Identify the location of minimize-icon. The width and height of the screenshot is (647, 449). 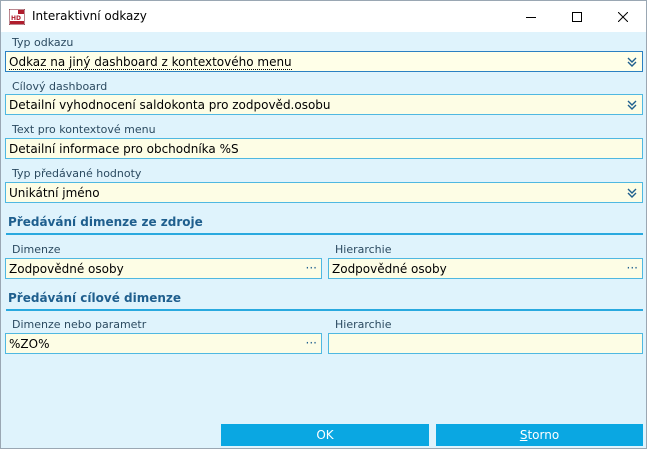
(531, 17).